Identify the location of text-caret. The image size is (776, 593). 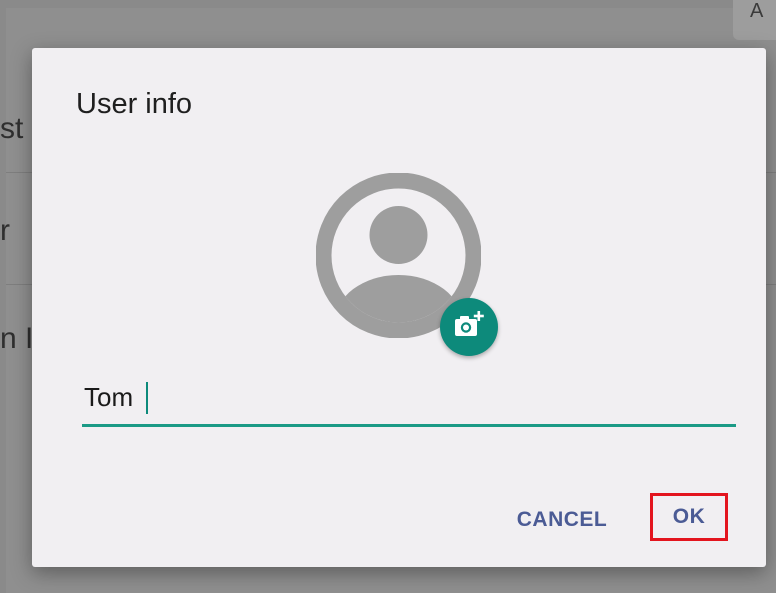
(147, 398).